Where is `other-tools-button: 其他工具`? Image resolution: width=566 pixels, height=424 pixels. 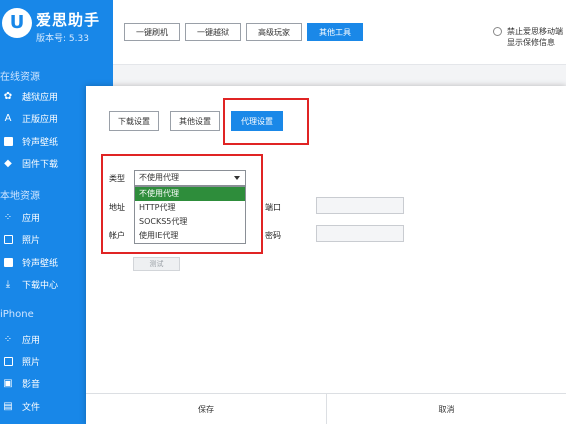
other-tools-button: 其他工具 is located at coordinates (335, 32).